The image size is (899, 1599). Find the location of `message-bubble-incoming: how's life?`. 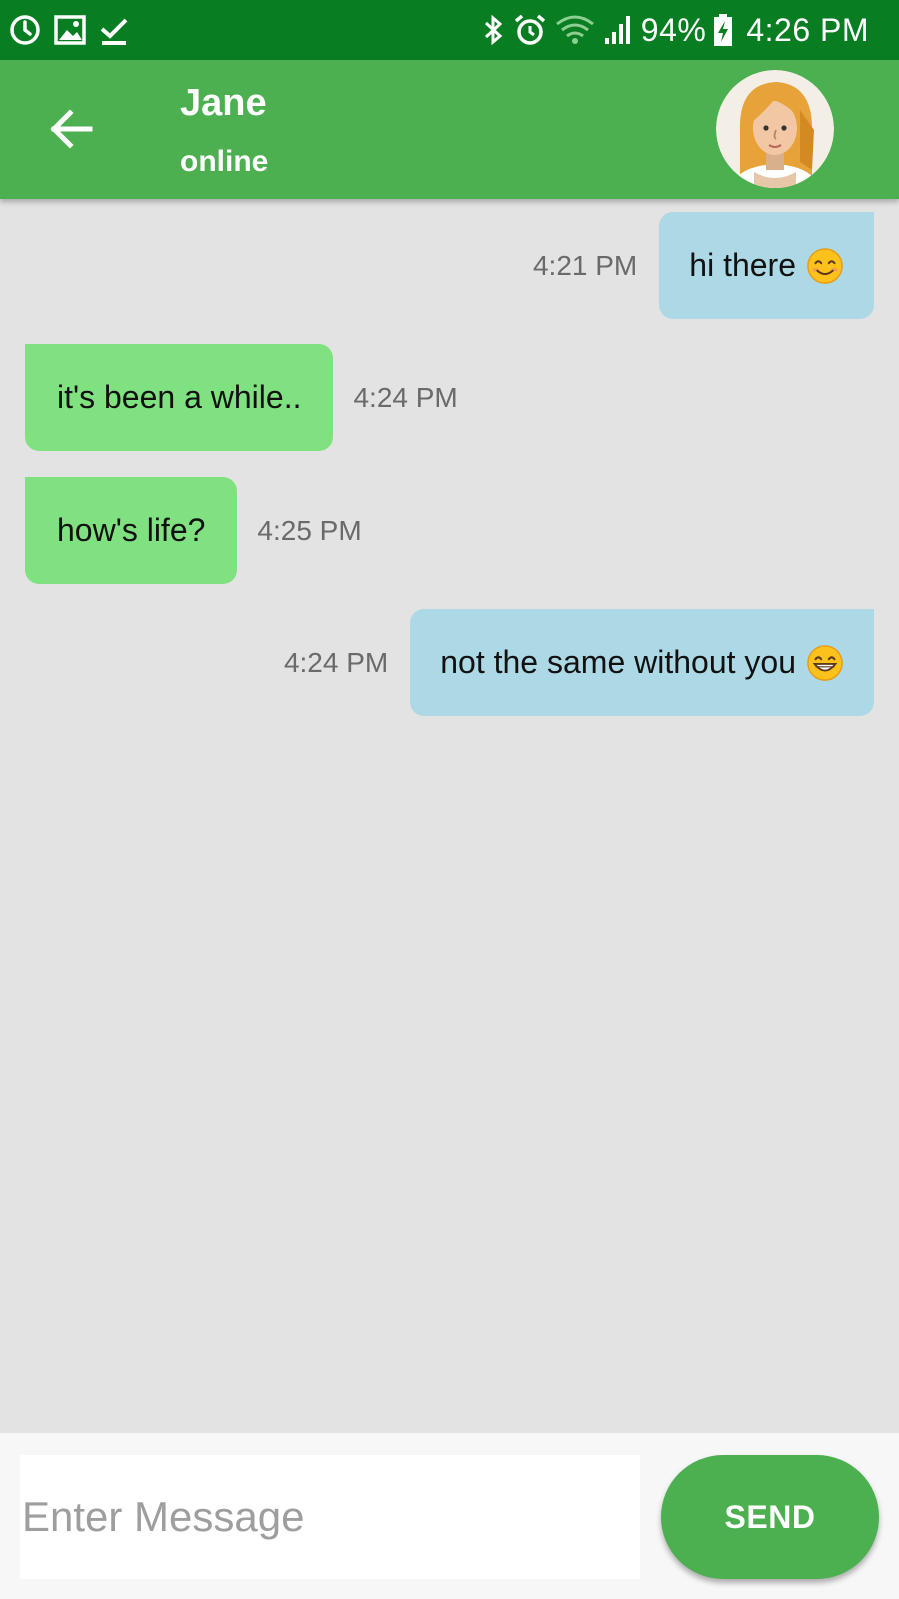

message-bubble-incoming: how's life? is located at coordinates (131, 530).